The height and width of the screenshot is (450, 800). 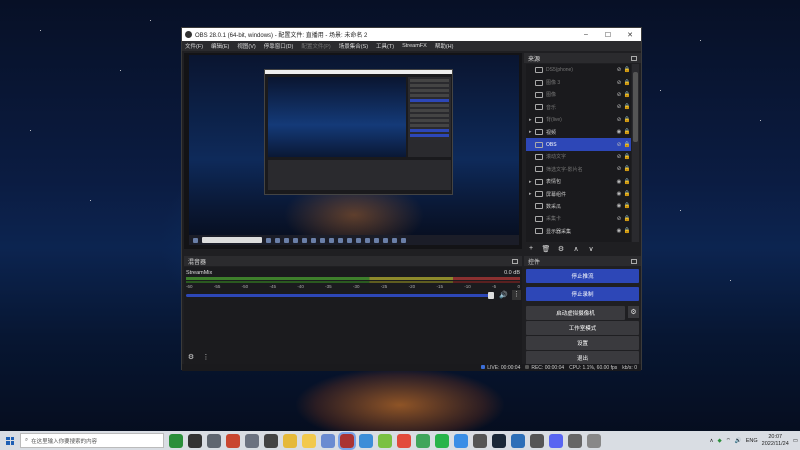 What do you see at coordinates (578, 95) in the screenshot?
I see `source-item: 图像 ⊘ 🔒` at bounding box center [578, 95].